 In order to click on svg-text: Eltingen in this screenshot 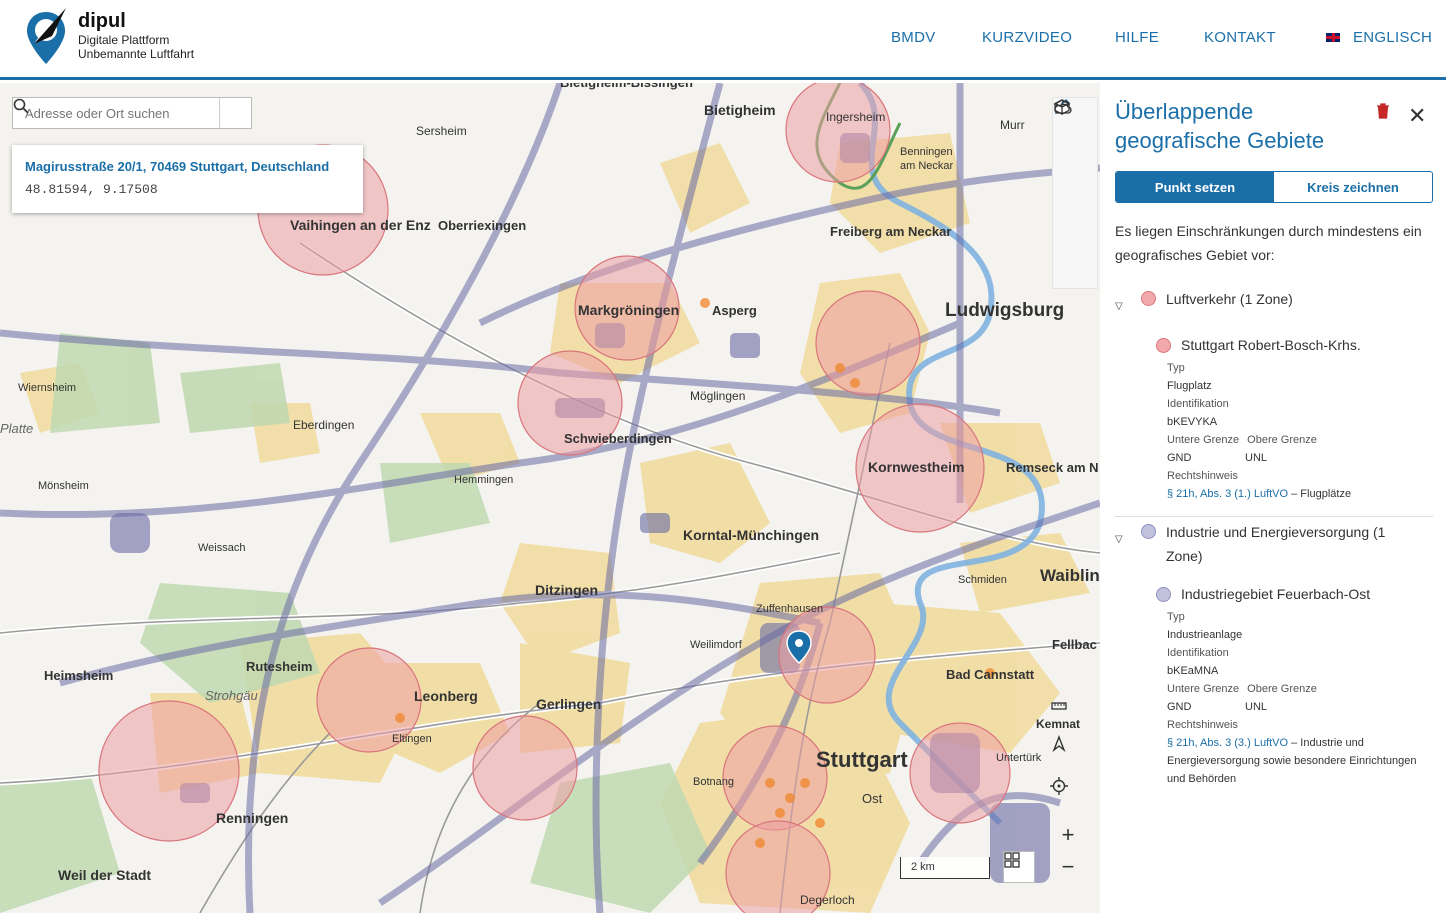, I will do `click(412, 739)`.